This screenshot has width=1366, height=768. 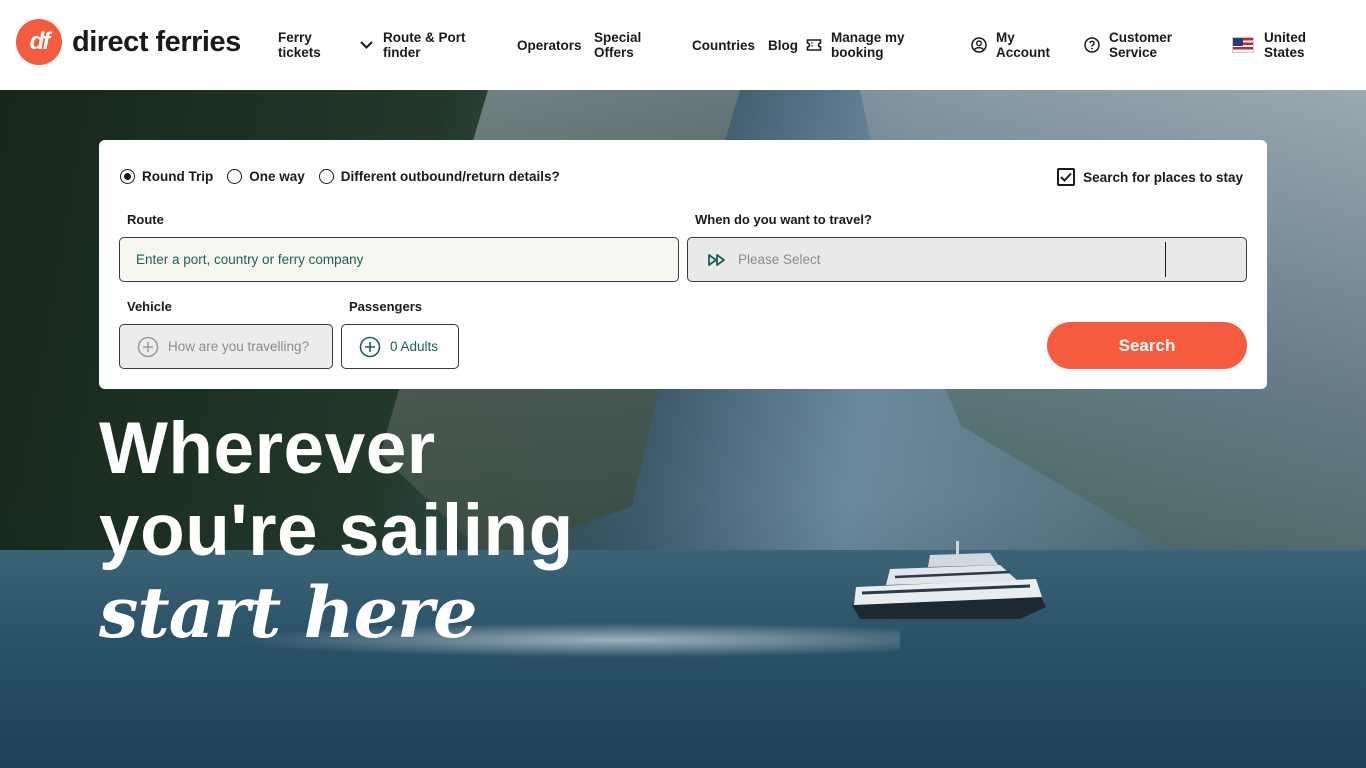 I want to click on nav-countries-label: Countries, so click(x=724, y=45).